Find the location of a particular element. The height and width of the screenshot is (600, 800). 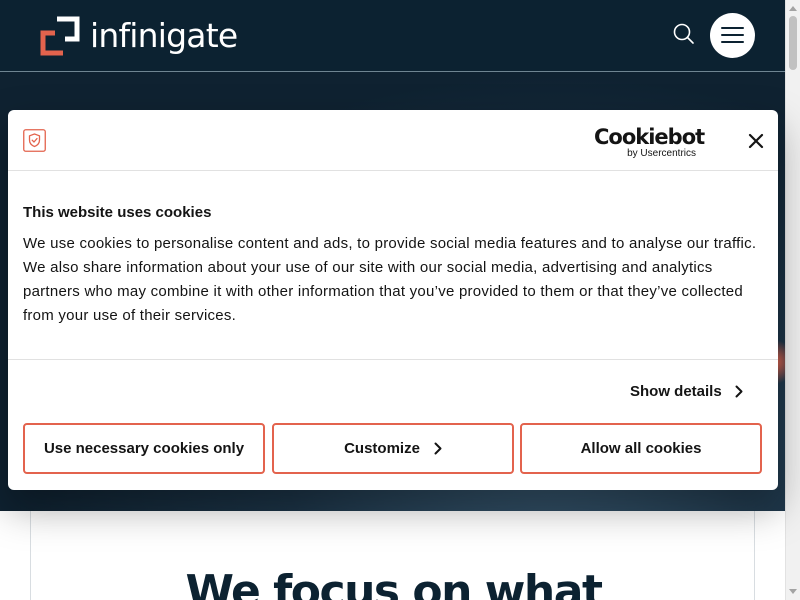

customize-button-label: Customize is located at coordinates (382, 448).